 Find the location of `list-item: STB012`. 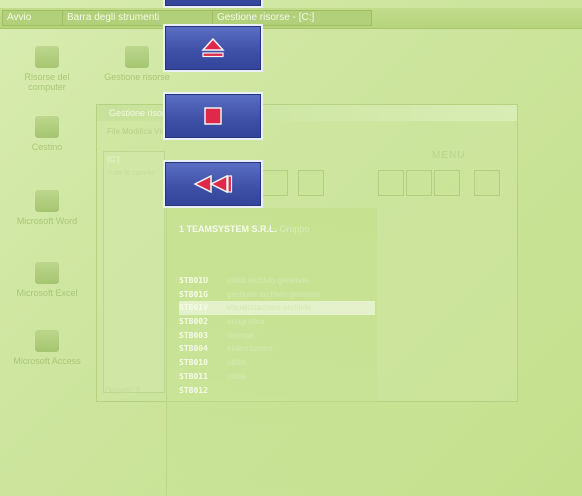

list-item: STB012 is located at coordinates (277, 391).